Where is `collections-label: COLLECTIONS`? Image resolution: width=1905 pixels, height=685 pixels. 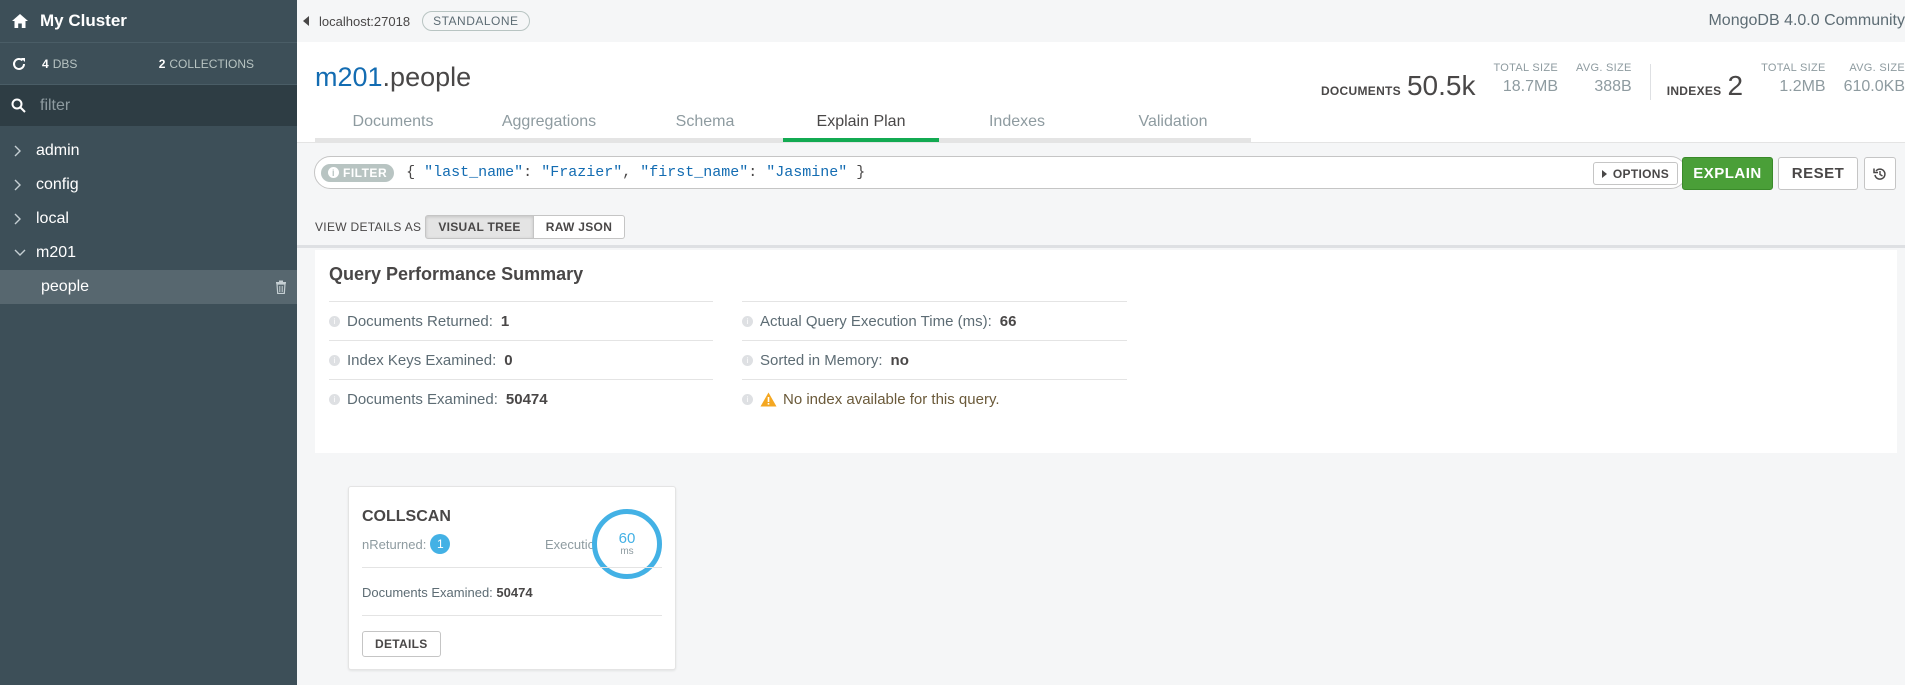 collections-label: COLLECTIONS is located at coordinates (212, 63).